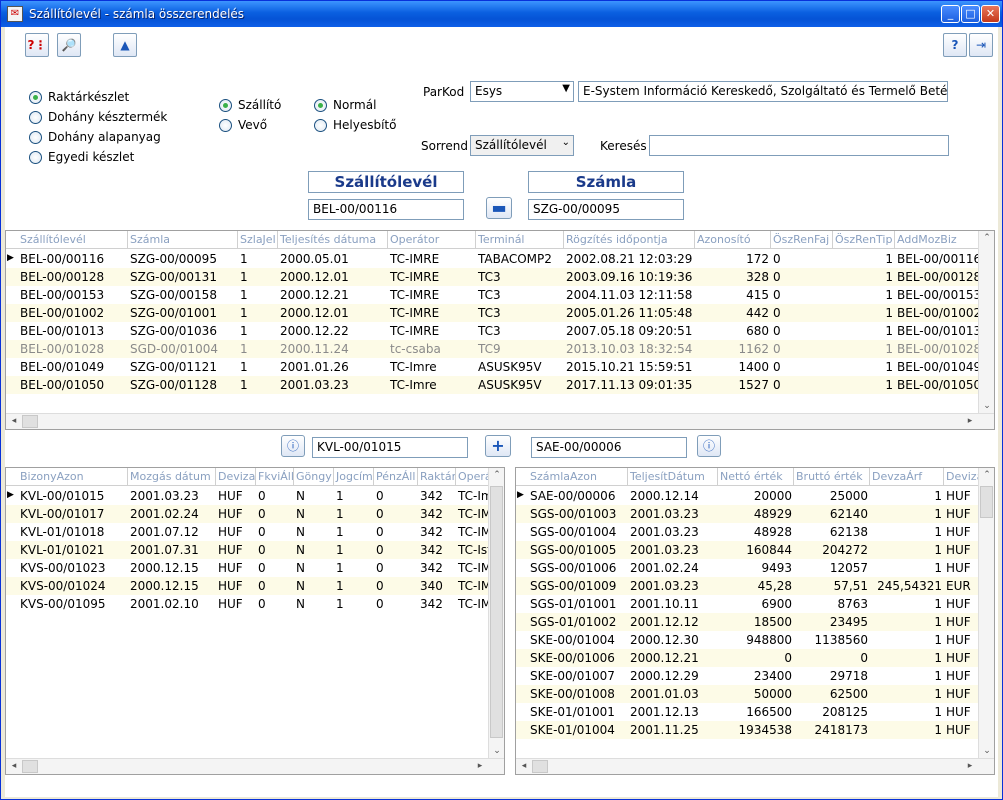  What do you see at coordinates (522, 145) in the screenshot?
I see `sorrend-combo: Szállítólevél ⌄` at bounding box center [522, 145].